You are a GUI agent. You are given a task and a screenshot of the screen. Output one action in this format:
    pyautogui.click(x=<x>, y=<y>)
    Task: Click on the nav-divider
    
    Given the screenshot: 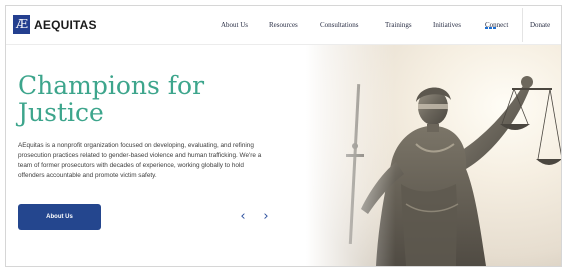 What is the action you would take?
    pyautogui.click(x=522, y=25)
    